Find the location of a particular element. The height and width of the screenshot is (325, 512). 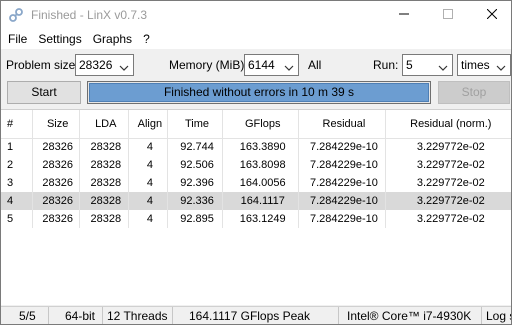

problem-size-combo: 28326 is located at coordinates (104, 65).